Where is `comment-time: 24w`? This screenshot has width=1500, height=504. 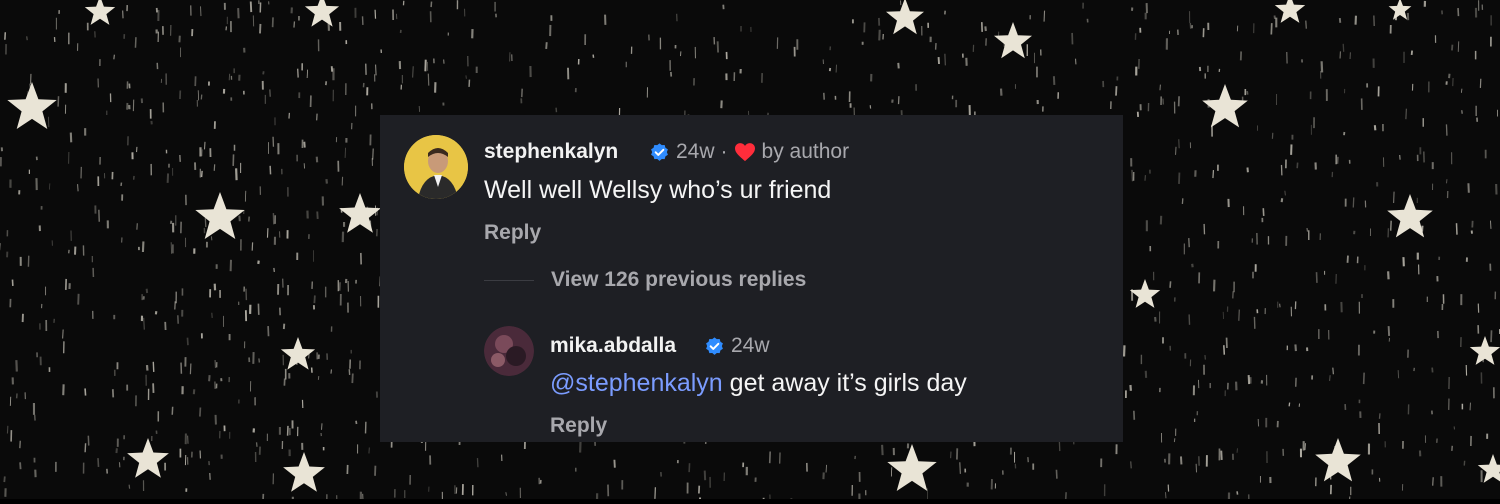 comment-time: 24w is located at coordinates (695, 152).